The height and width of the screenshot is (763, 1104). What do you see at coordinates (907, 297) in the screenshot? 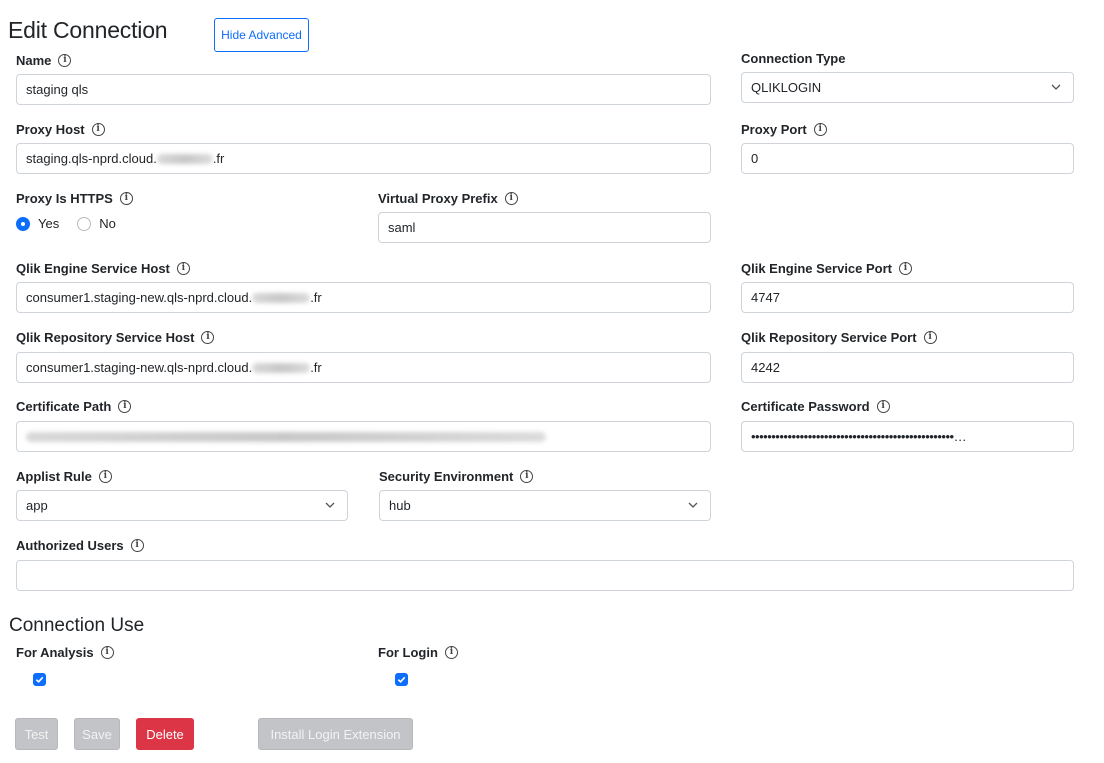
I see `engine-port-input: 4747` at bounding box center [907, 297].